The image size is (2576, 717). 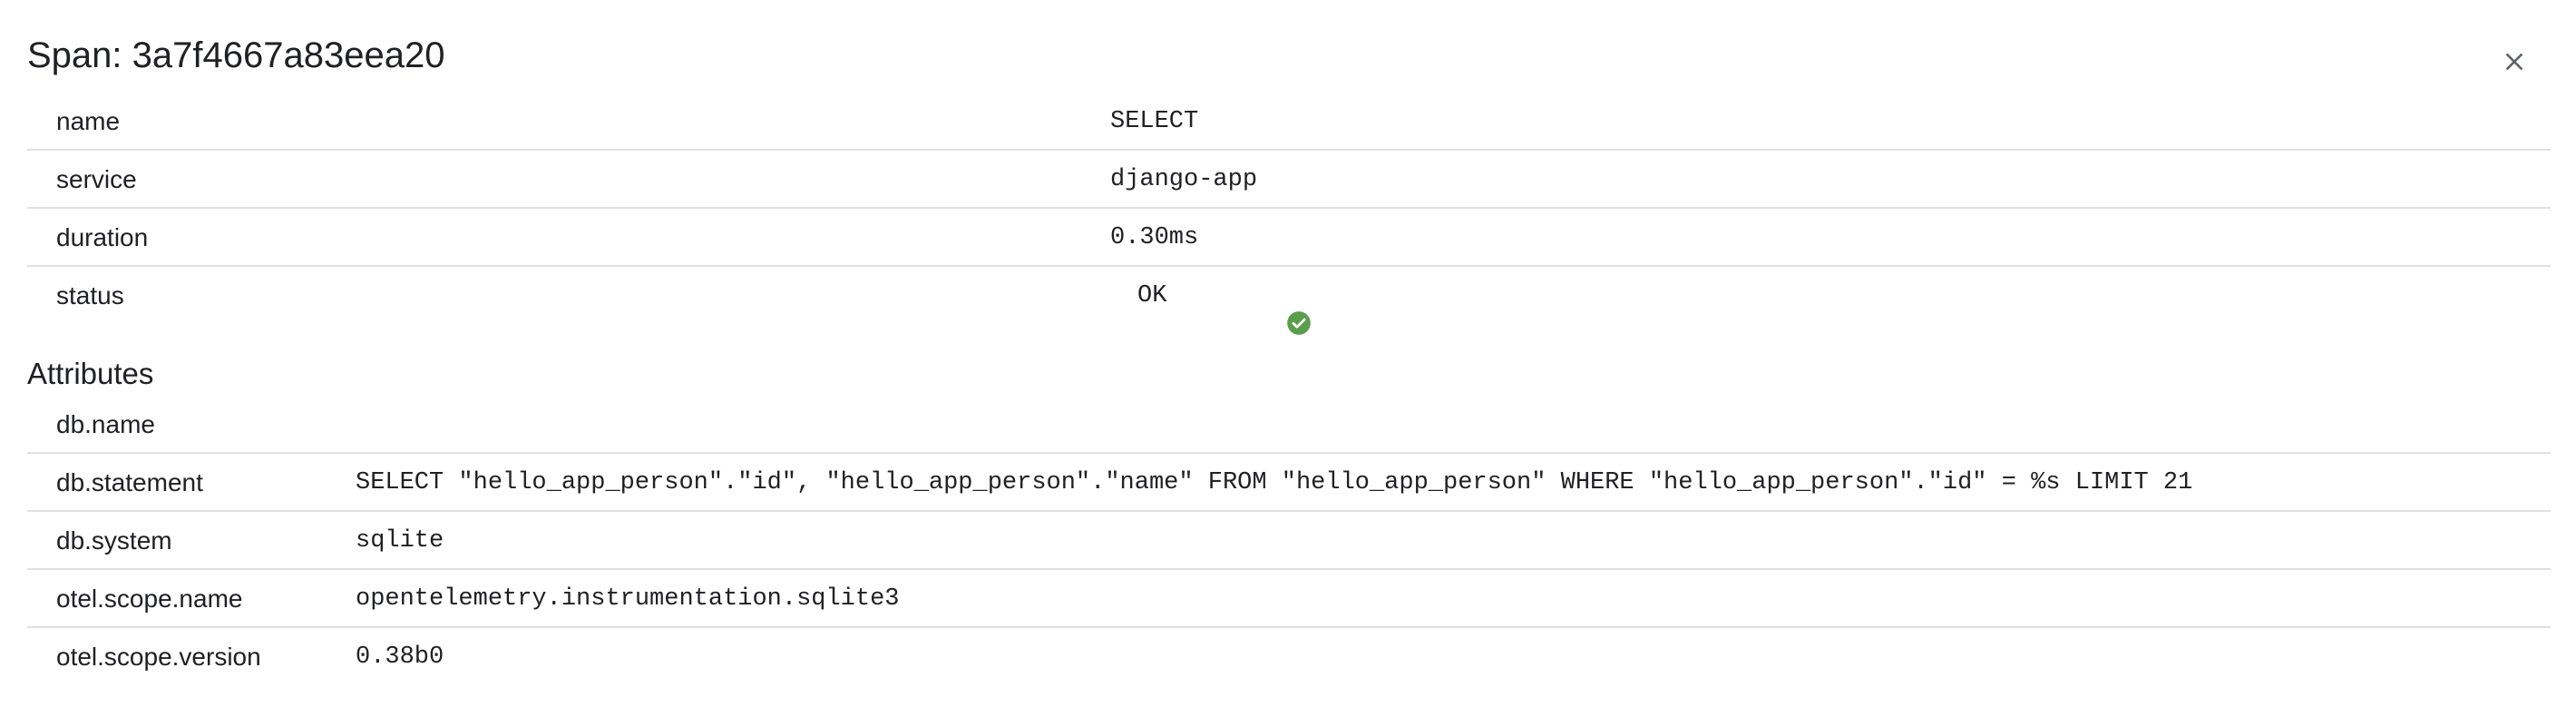 I want to click on close-icon, so click(x=2514, y=62).